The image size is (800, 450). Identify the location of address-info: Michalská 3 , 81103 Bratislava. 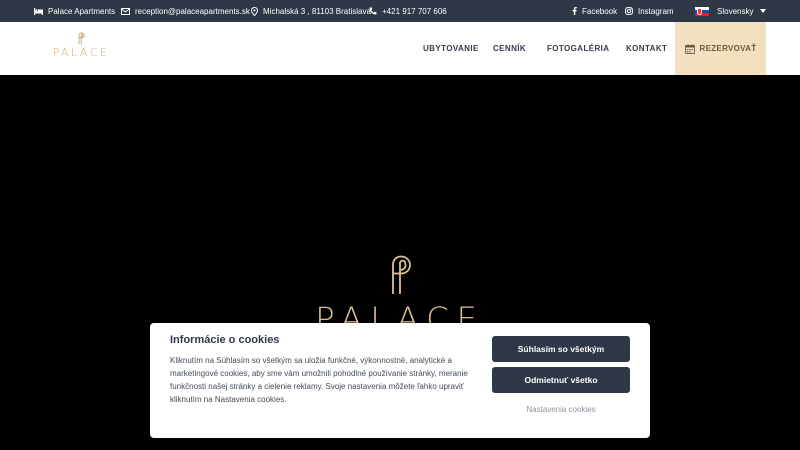
(311, 11).